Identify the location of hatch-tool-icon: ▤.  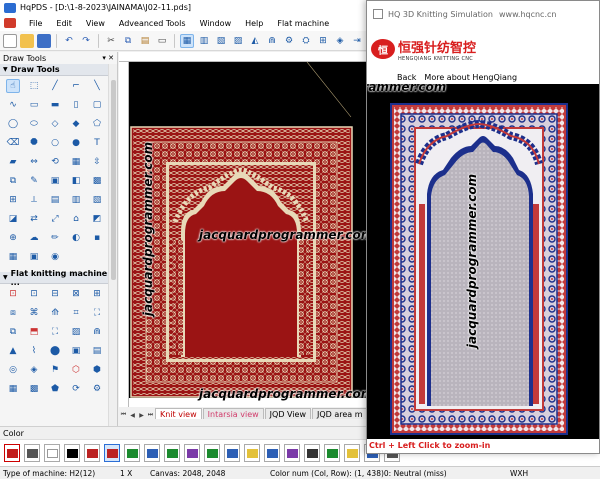
(55, 200).